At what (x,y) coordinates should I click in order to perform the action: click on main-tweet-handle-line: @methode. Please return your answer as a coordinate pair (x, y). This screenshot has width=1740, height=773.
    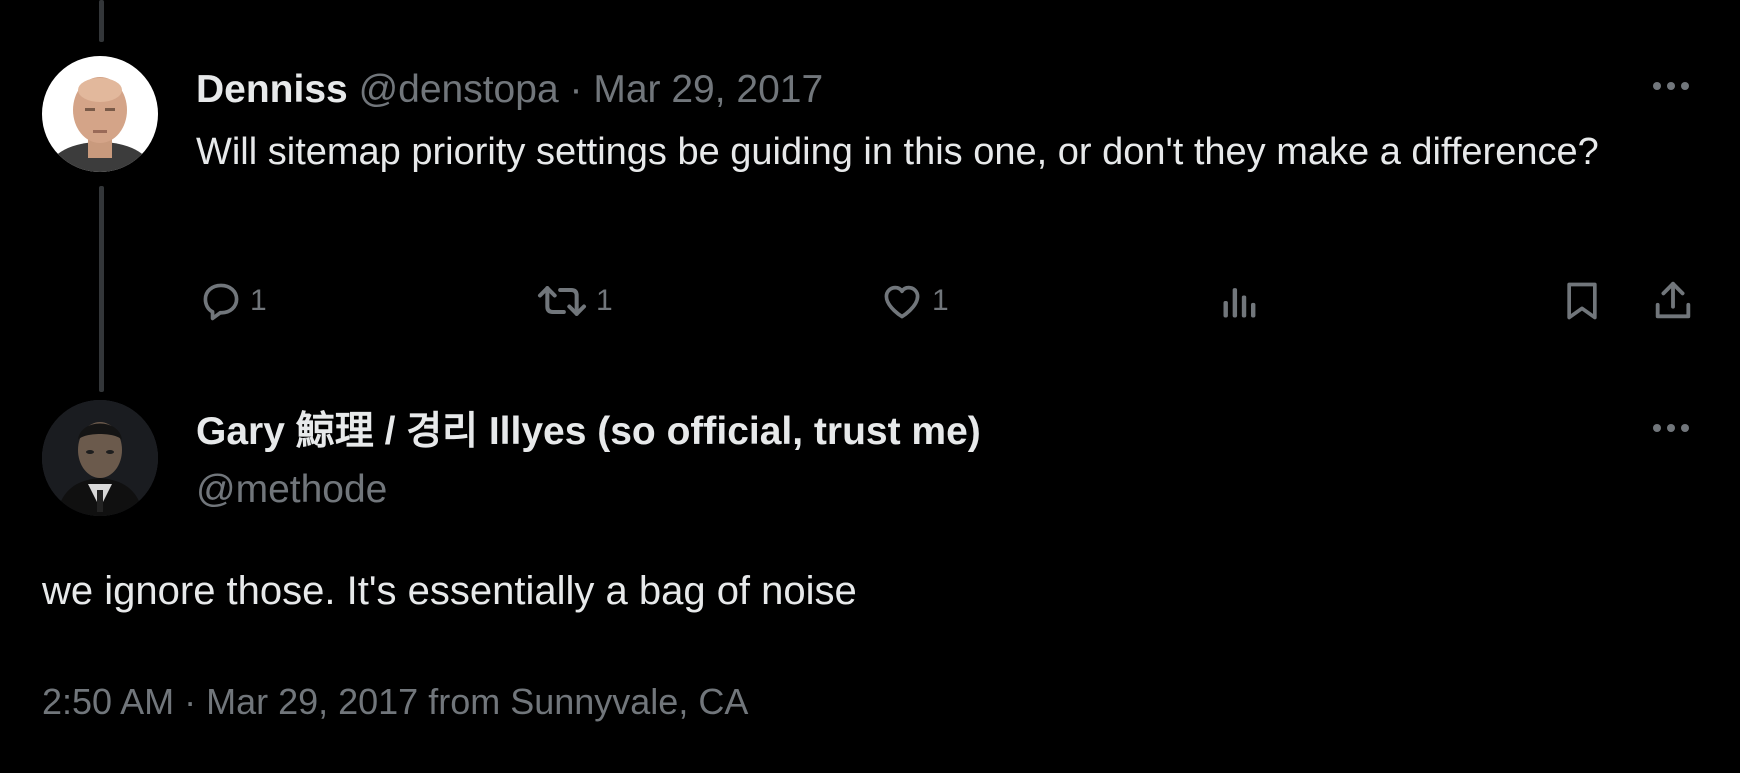
    Looking at the image, I should click on (291, 489).